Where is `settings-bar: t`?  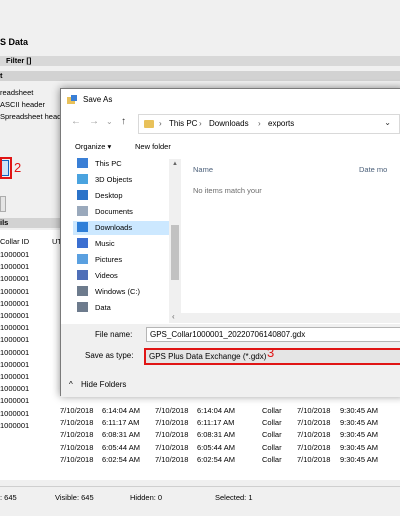
settings-bar: t is located at coordinates (200, 76).